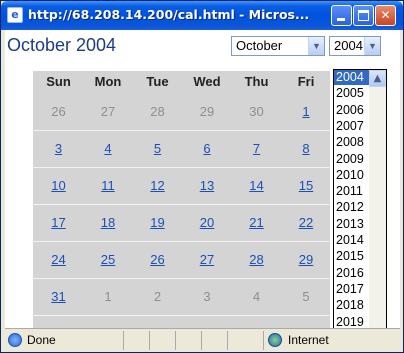  What do you see at coordinates (157, 81) in the screenshot?
I see `day-of-week-header: Tue` at bounding box center [157, 81].